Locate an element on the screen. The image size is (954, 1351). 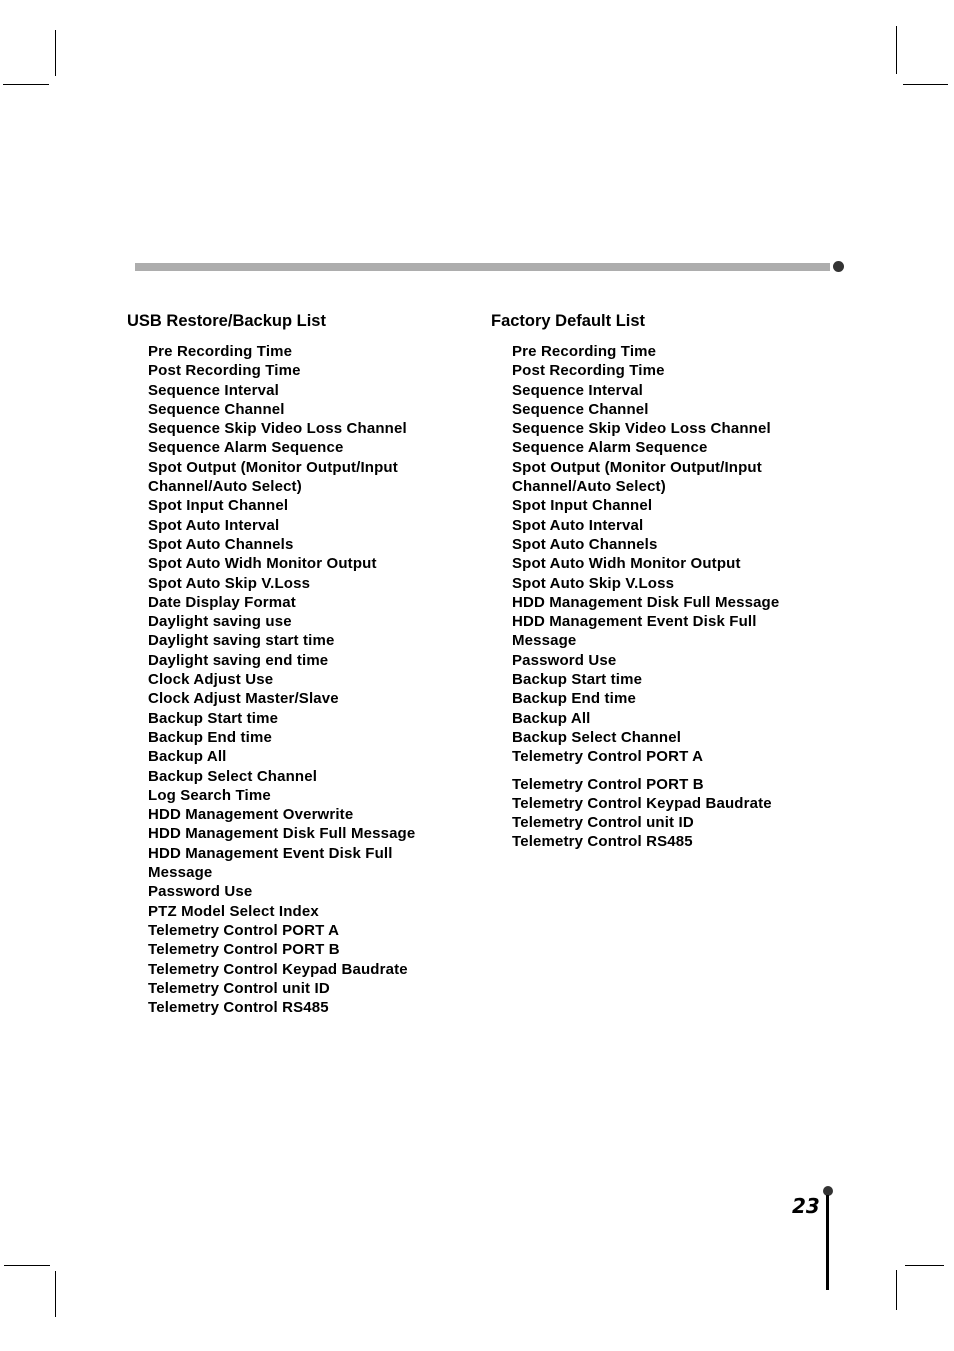
list-item: HDD Management Overwrite is located at coordinates (251, 815).